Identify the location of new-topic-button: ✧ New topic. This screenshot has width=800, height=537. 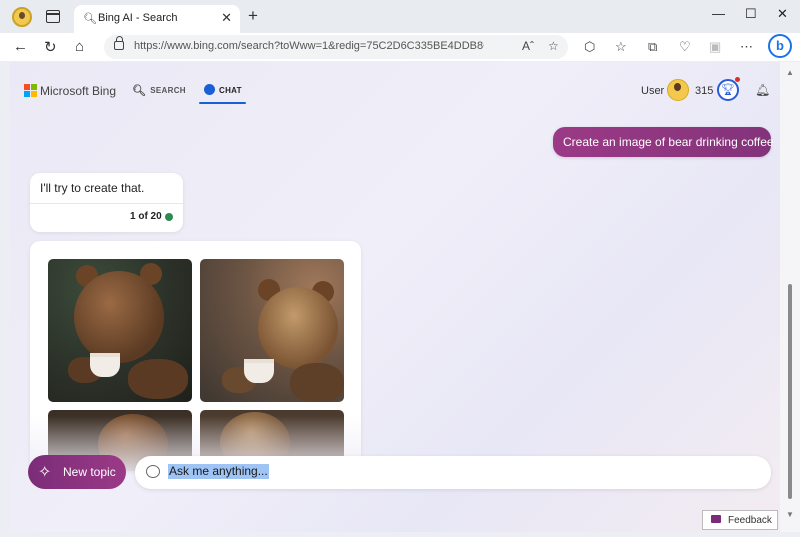
(77, 472).